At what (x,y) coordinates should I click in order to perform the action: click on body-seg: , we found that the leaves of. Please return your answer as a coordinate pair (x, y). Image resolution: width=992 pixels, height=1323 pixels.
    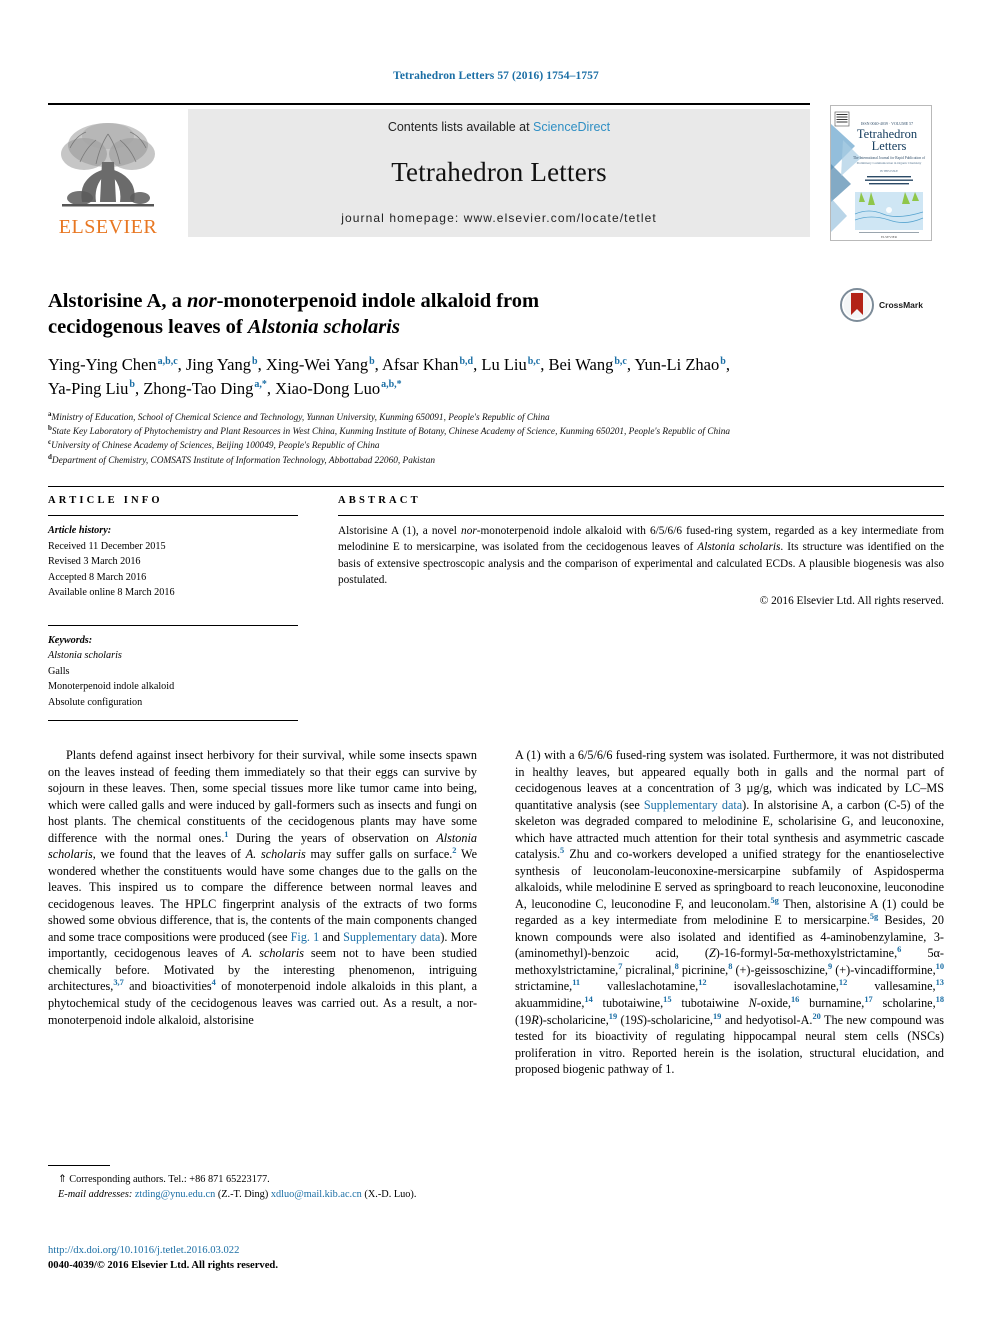
    Looking at the image, I should click on (169, 854).